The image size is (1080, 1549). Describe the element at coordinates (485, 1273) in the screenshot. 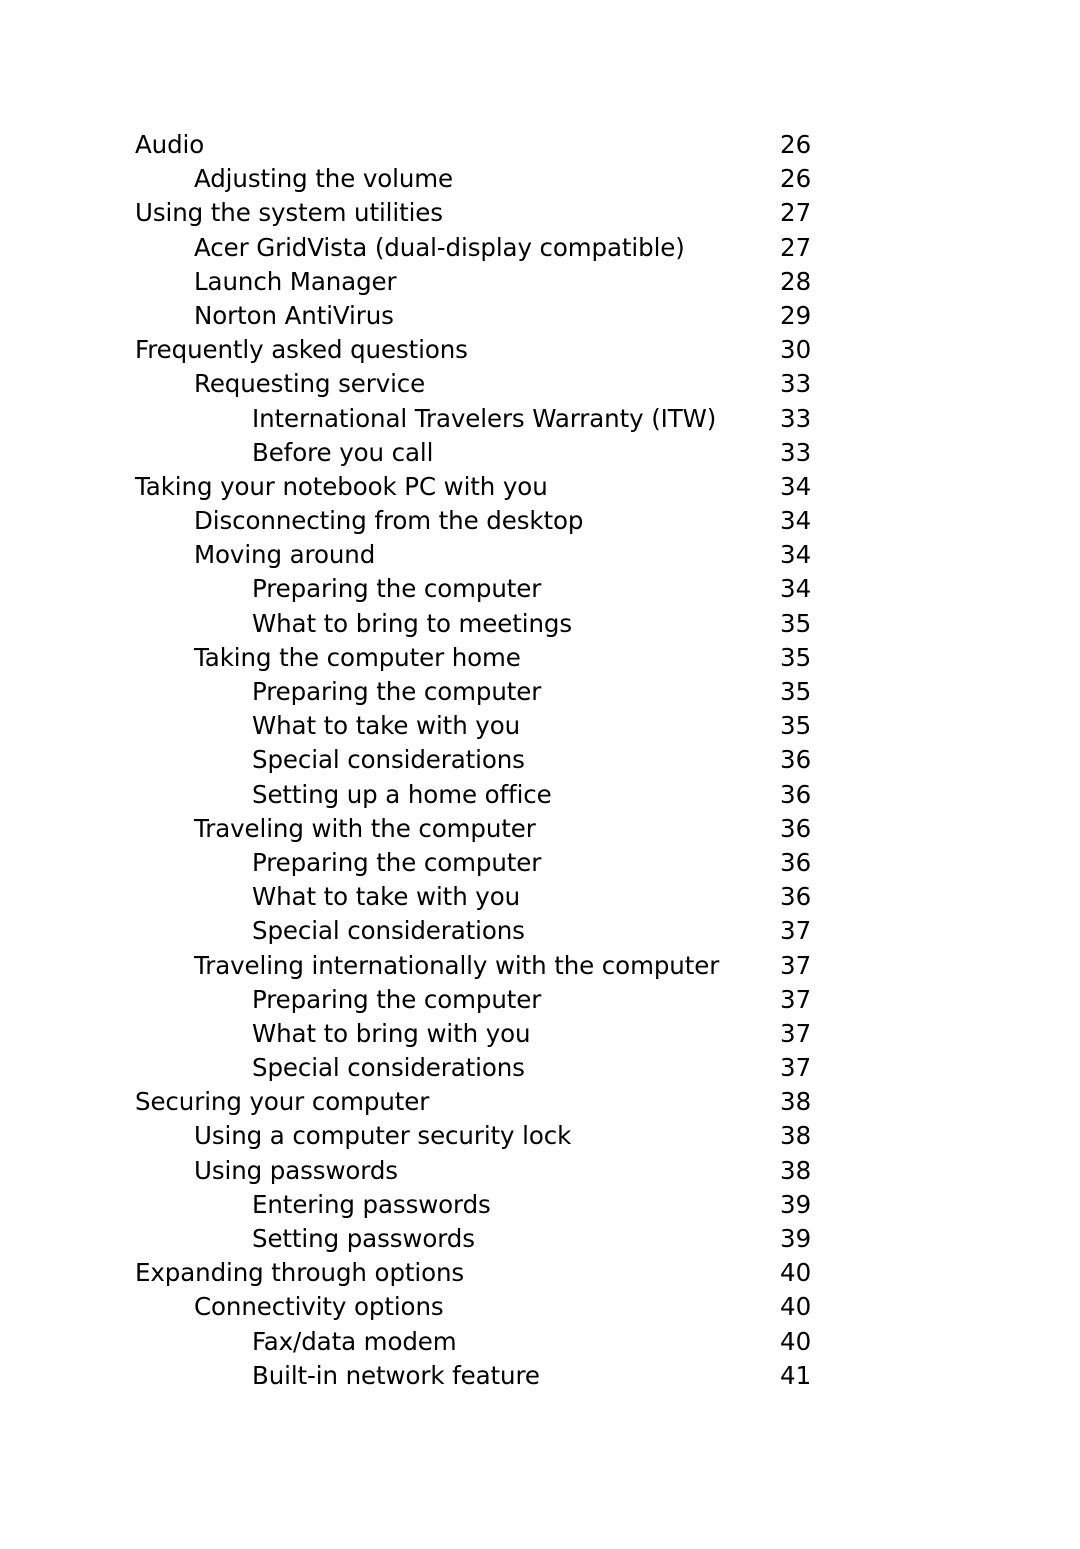

I see `toc-entry: Expanding through options 40` at that location.